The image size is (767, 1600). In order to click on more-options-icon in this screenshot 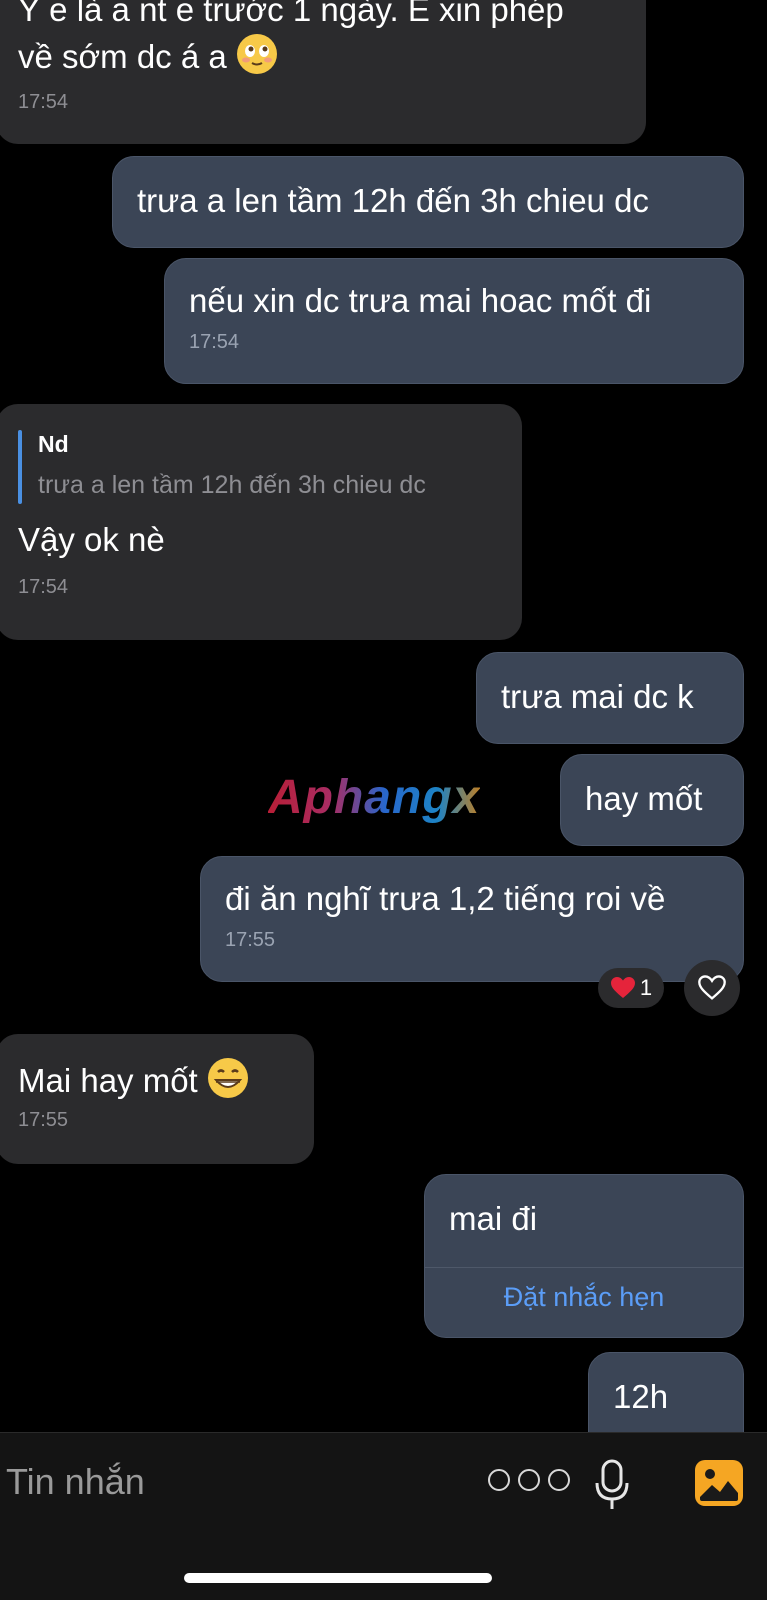, I will do `click(529, 1481)`.